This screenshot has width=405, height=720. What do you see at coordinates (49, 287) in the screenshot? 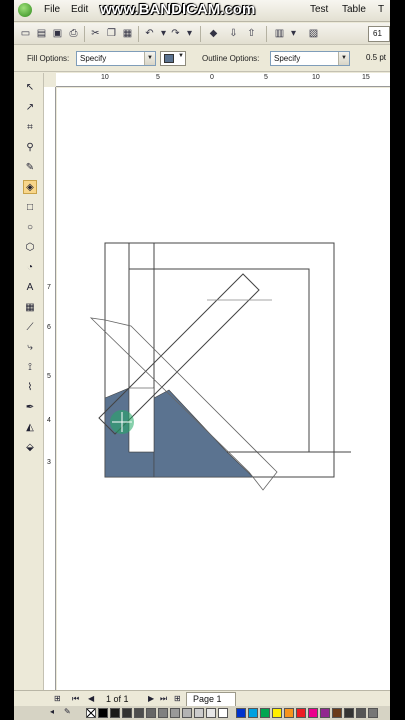
I see `ruler-tick-label: 7` at bounding box center [49, 287].